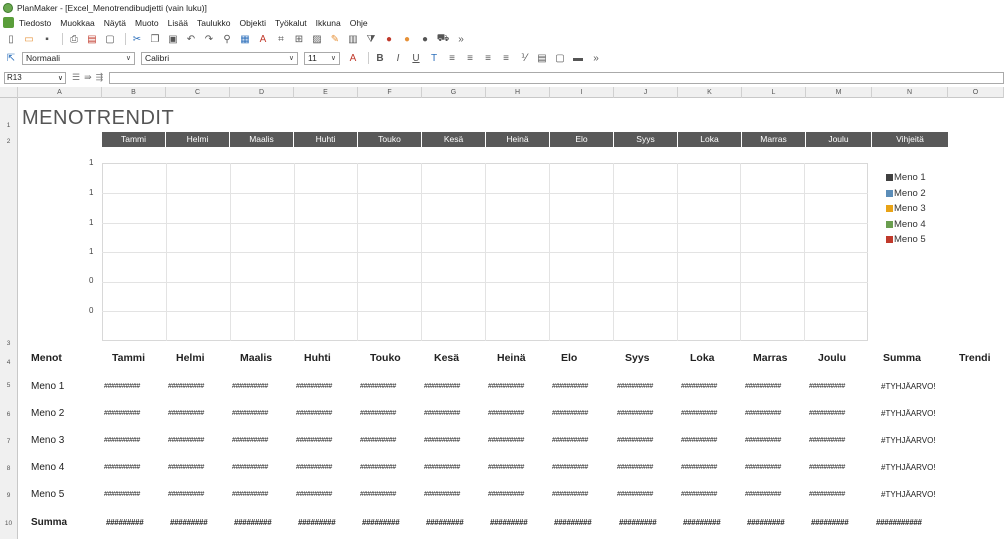 Image resolution: width=1004 pixels, height=539 pixels. I want to click on cut-icon: ✂, so click(137, 39).